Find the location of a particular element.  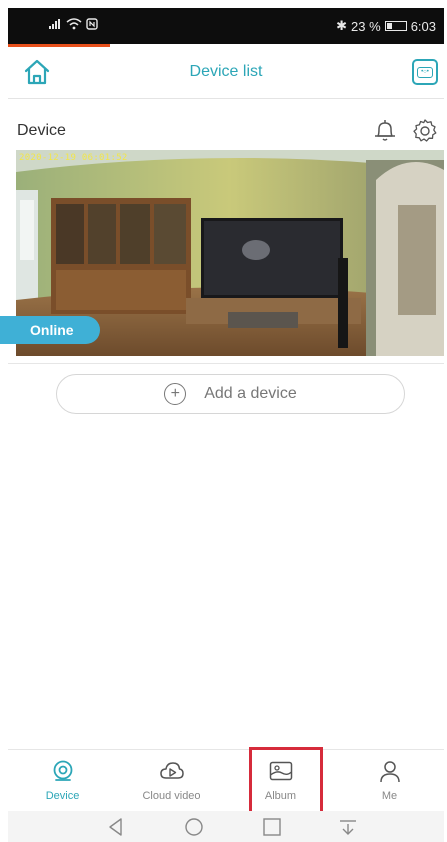

recents-icon is located at coordinates (272, 827).